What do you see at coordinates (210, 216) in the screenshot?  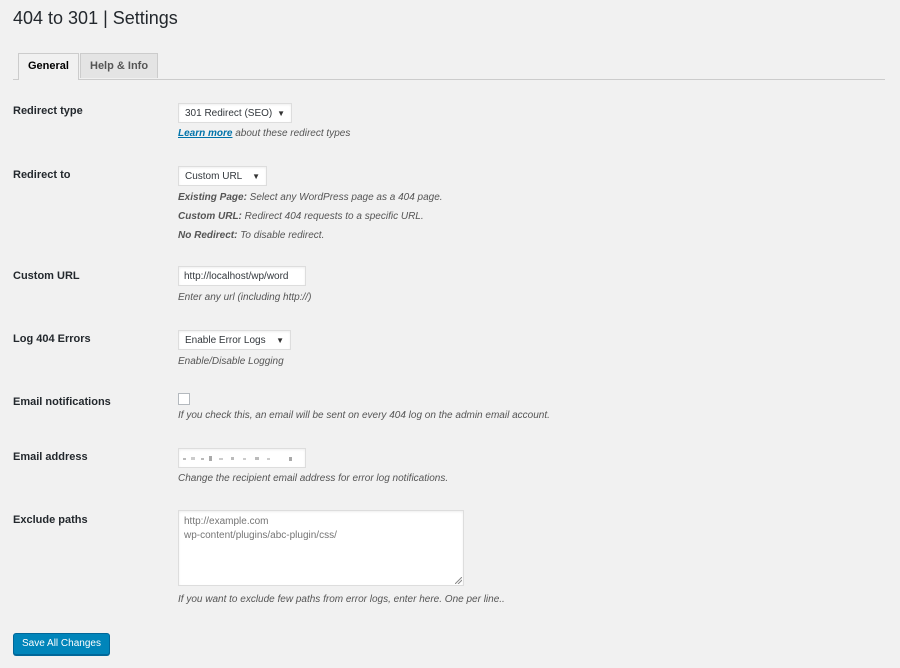 I see `option-term: Custom URL:` at bounding box center [210, 216].